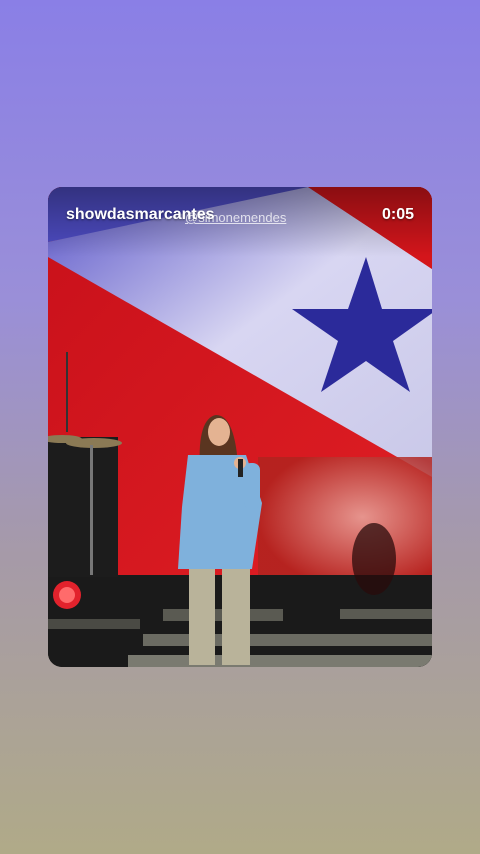 The height and width of the screenshot is (854, 480). Describe the element at coordinates (236, 217) in the screenshot. I see `video-watermark: @simonemendes` at that location.